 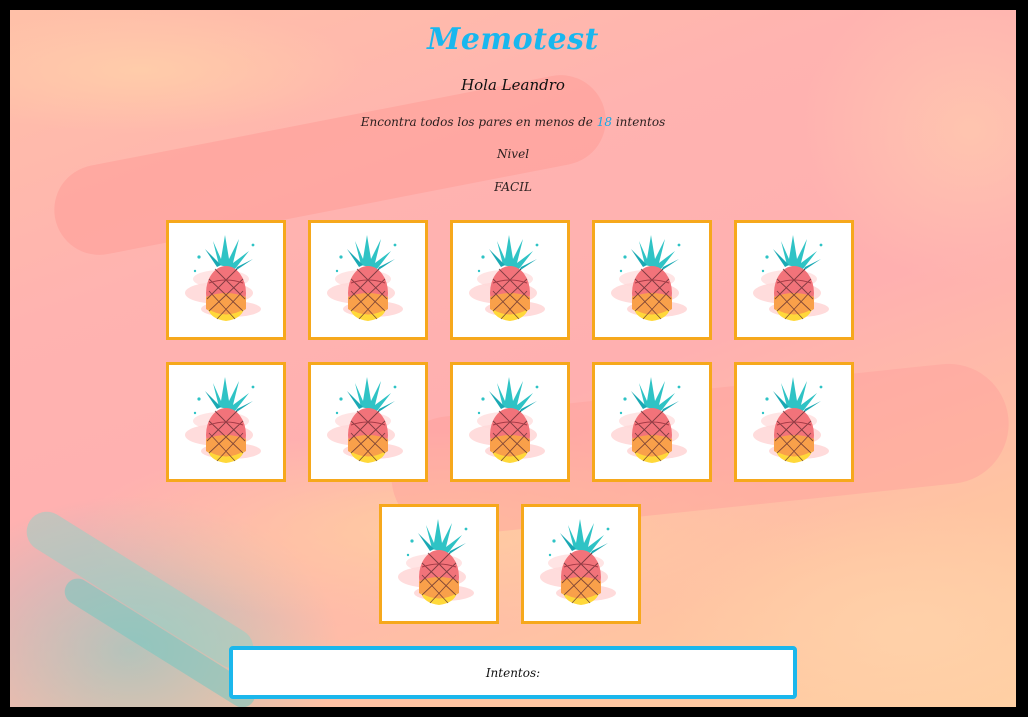 I want to click on instructions-prefix: Encontra todos los pares en menos de, so click(x=476, y=122).